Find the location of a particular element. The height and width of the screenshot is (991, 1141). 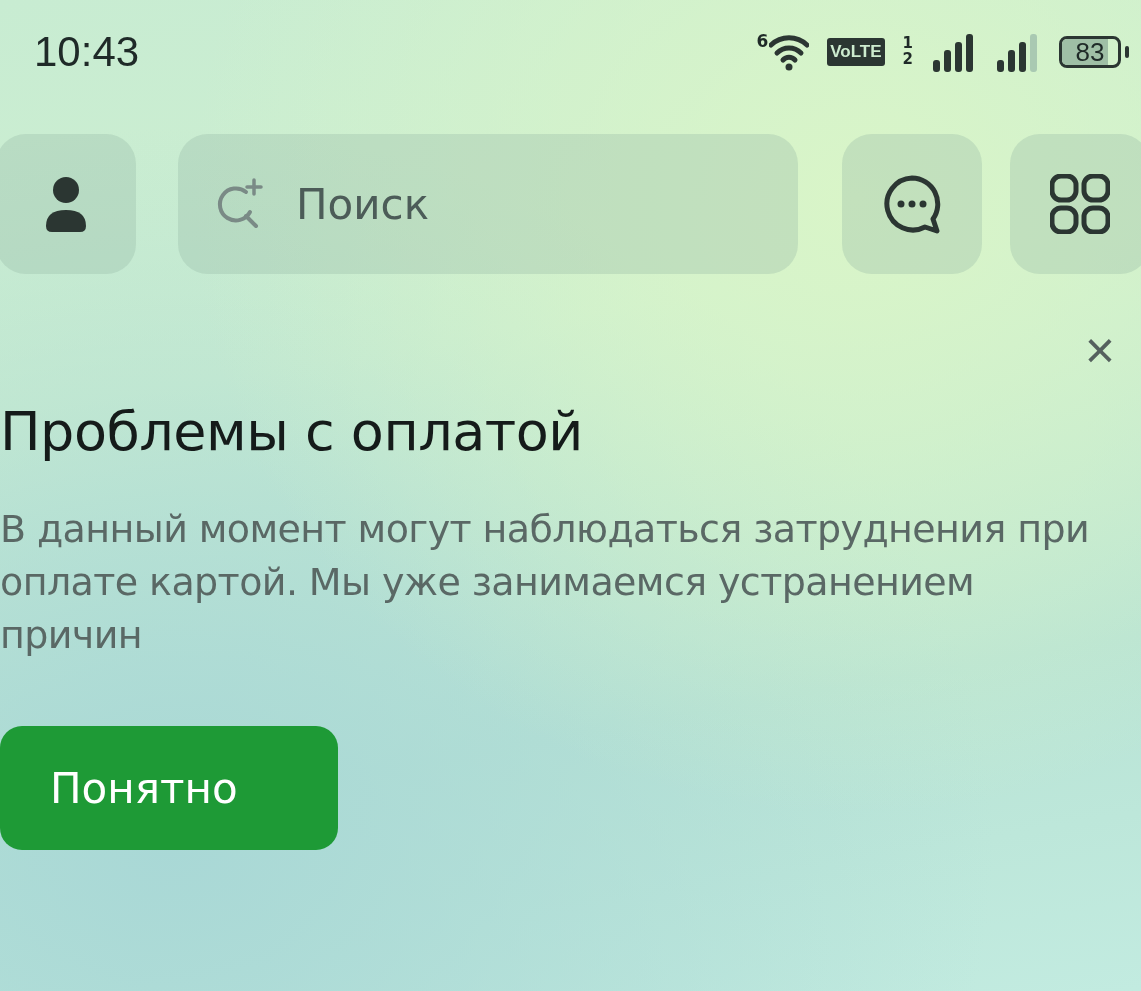

person-icon is located at coordinates (66, 204).